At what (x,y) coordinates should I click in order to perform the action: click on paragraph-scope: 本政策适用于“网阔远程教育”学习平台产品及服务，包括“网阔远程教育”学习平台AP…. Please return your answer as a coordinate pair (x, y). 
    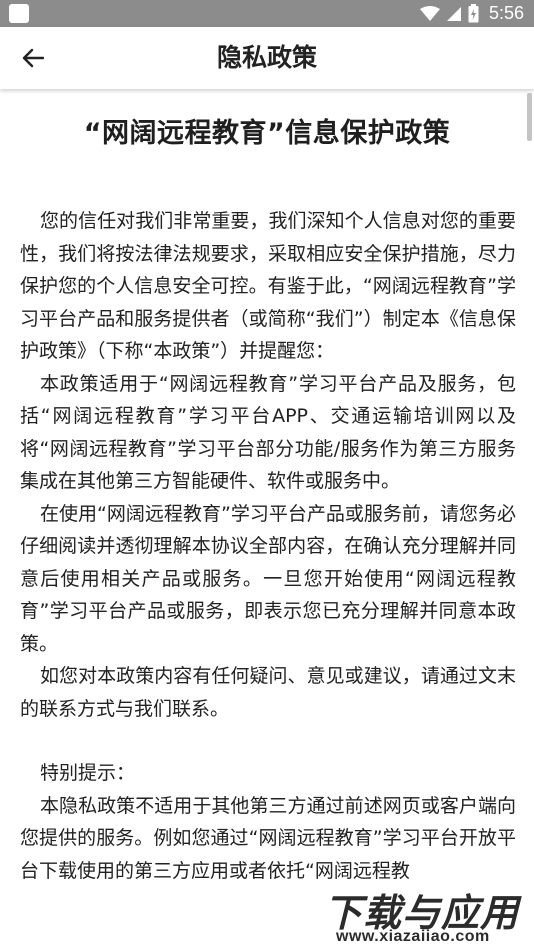
    Looking at the image, I should click on (268, 432).